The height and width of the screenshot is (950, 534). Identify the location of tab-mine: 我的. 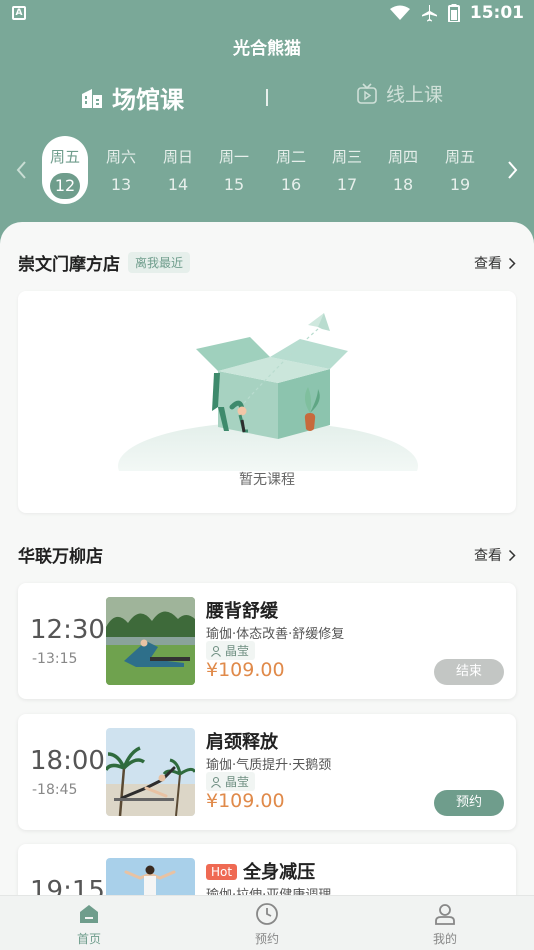
(445, 924).